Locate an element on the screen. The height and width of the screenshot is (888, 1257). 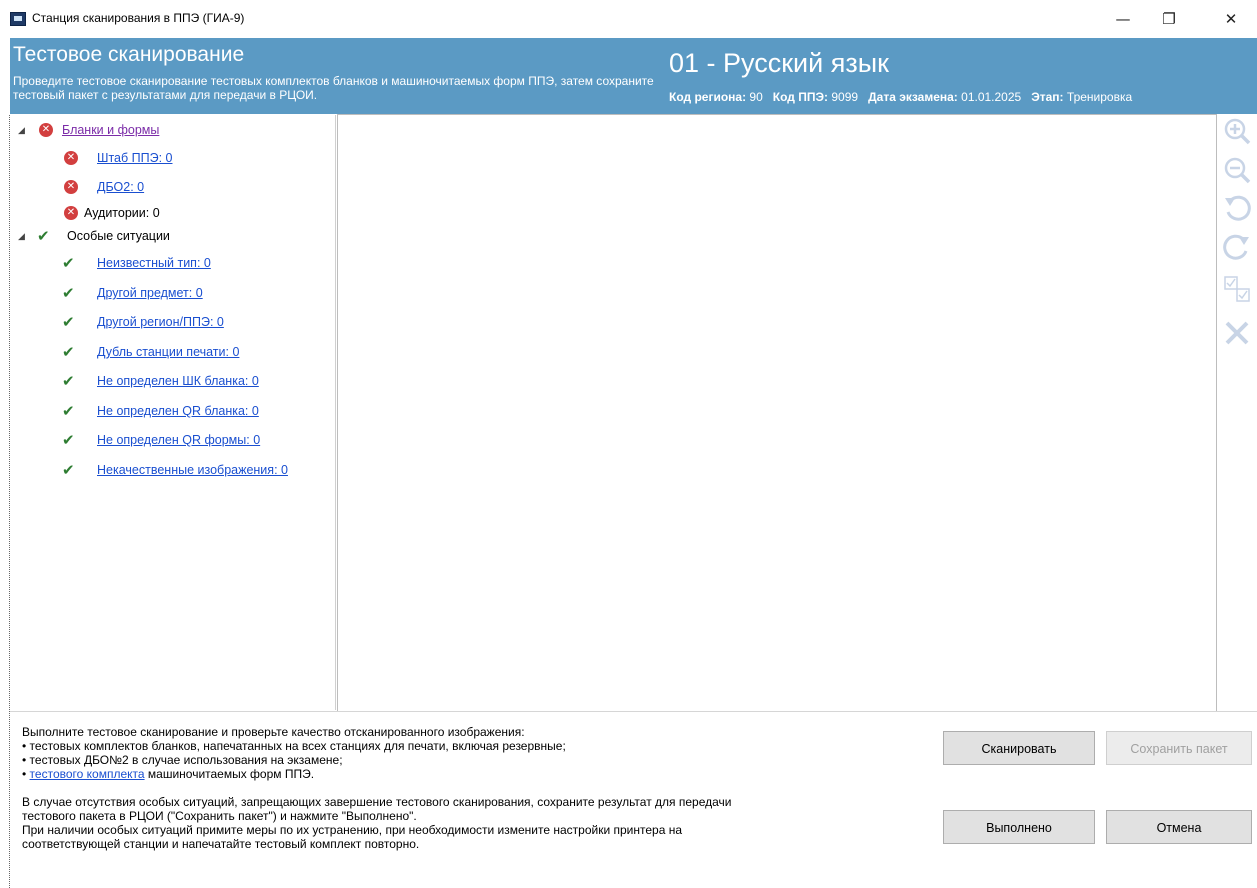
zoom-in-icon is located at coordinates (1237, 132).